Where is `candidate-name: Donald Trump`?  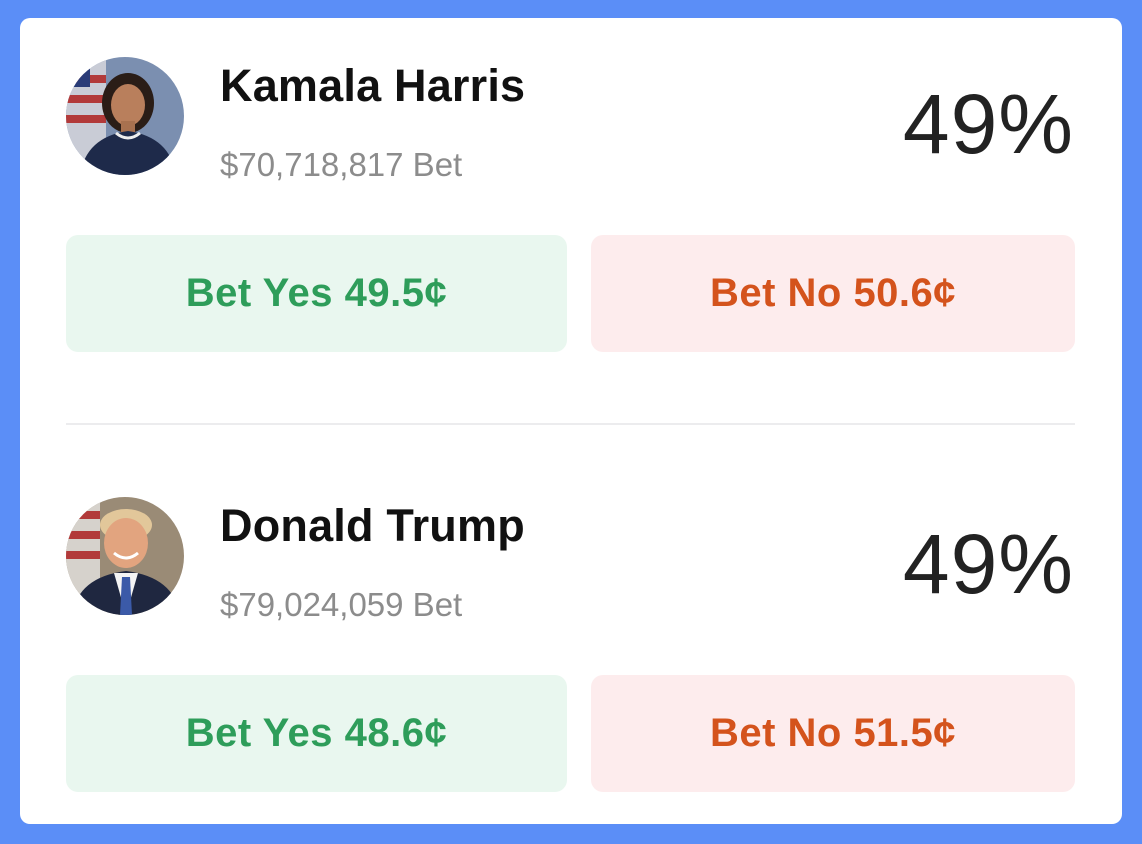 candidate-name: Donald Trump is located at coordinates (372, 525).